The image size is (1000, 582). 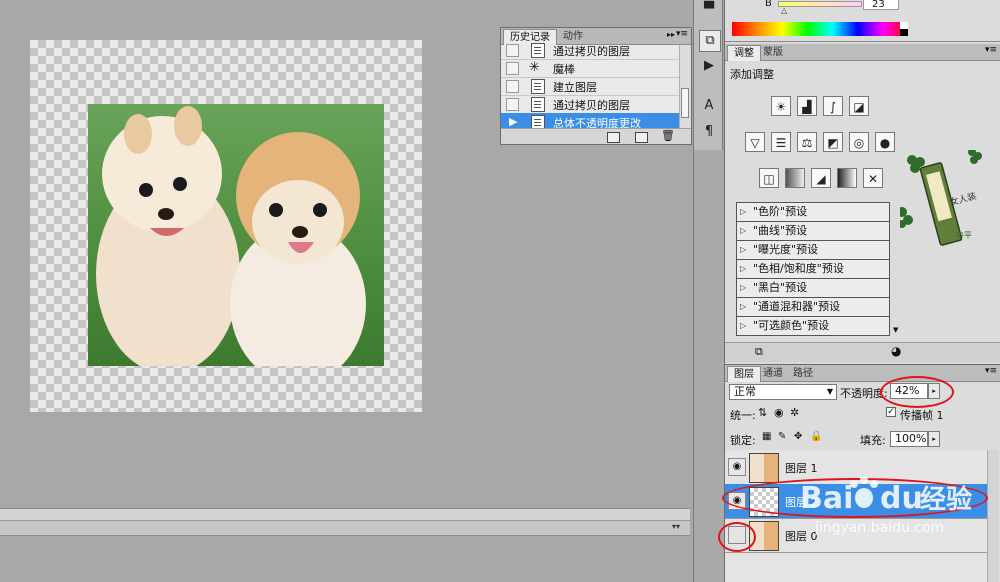 What do you see at coordinates (859, 142) in the screenshot?
I see `photo-filter-icon: ◎` at bounding box center [859, 142].